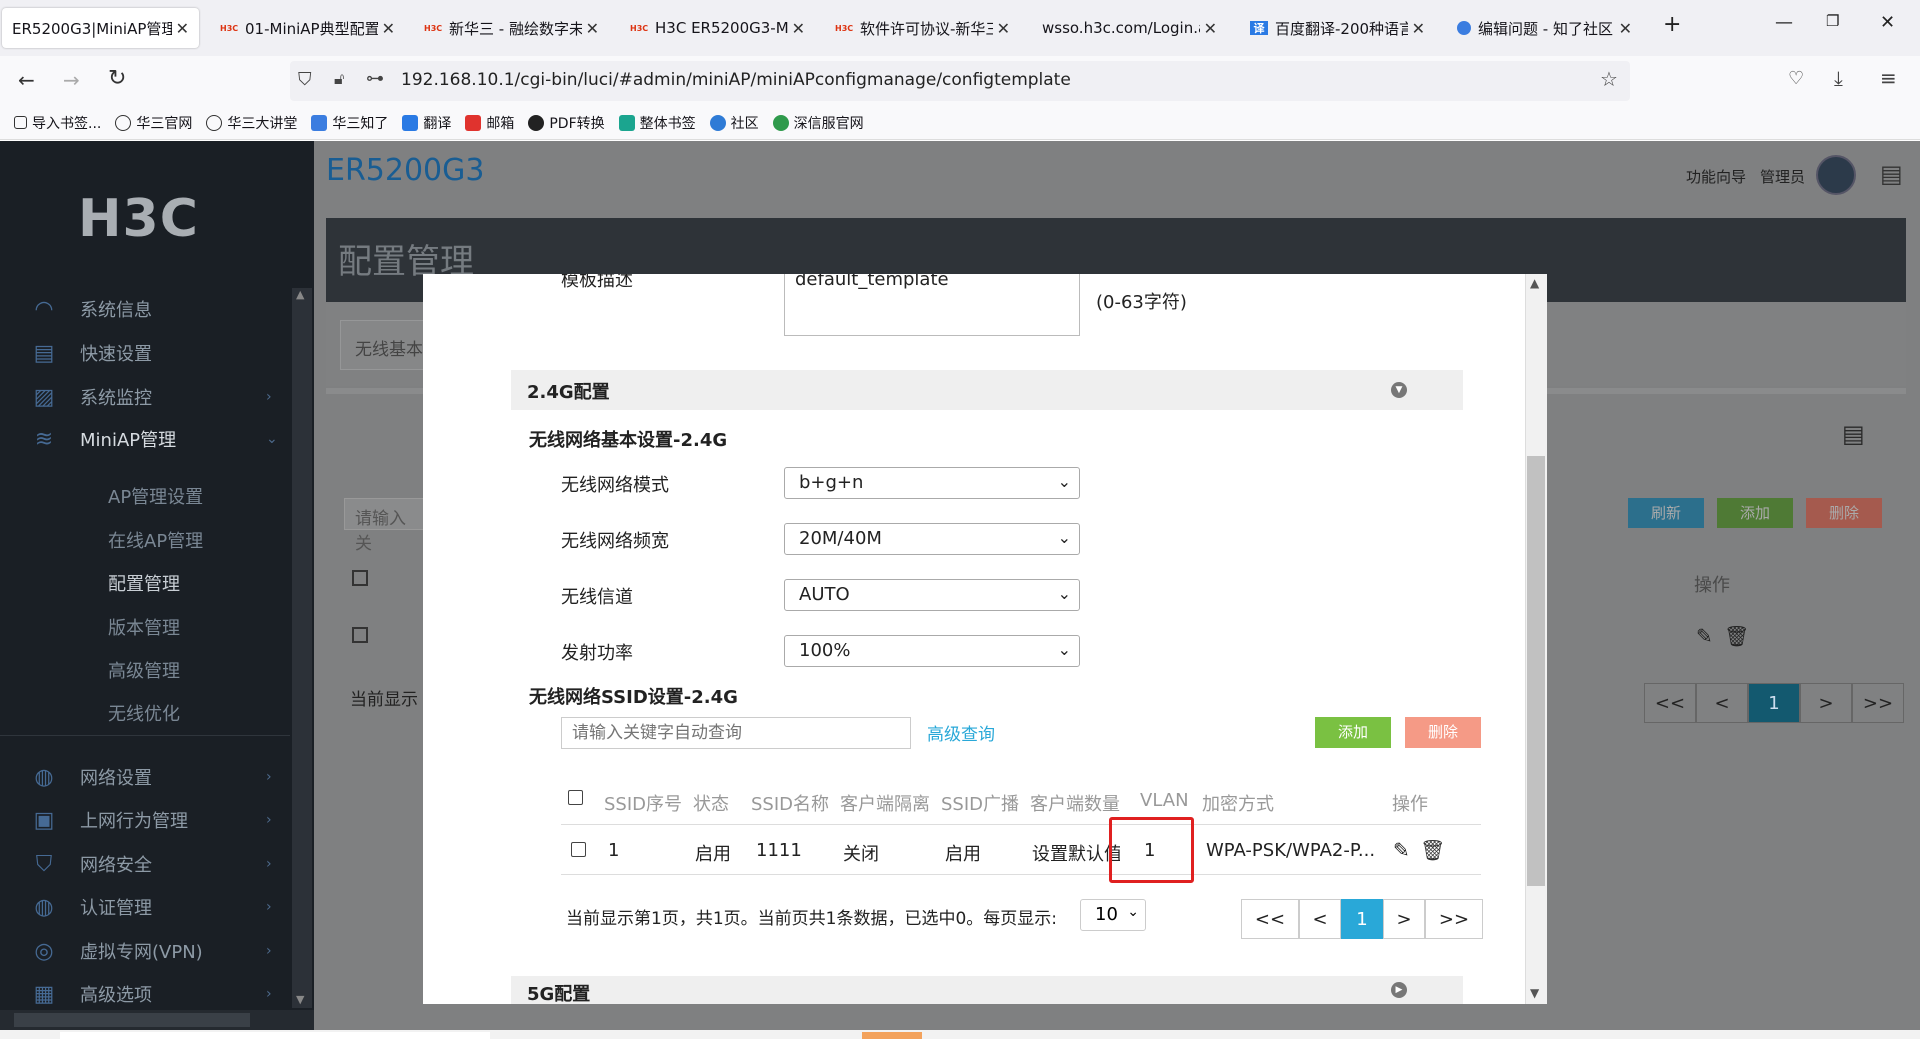  Describe the element at coordinates (932, 305) in the screenshot. I see `template-desc-textarea: default_template` at that location.